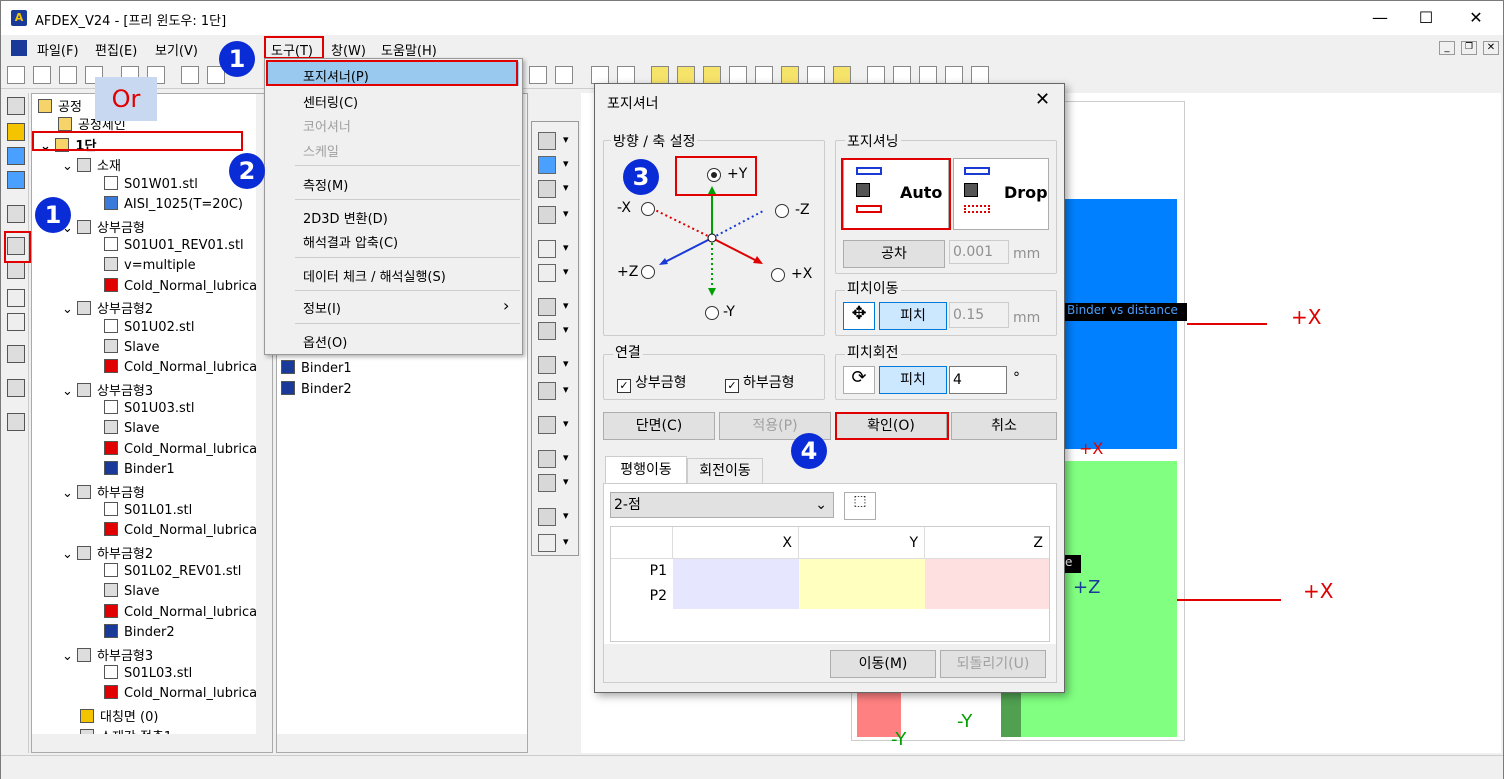 The image size is (1504, 779). Describe the element at coordinates (862, 571) in the screenshot. I see `table-cell-p1-y` at that location.